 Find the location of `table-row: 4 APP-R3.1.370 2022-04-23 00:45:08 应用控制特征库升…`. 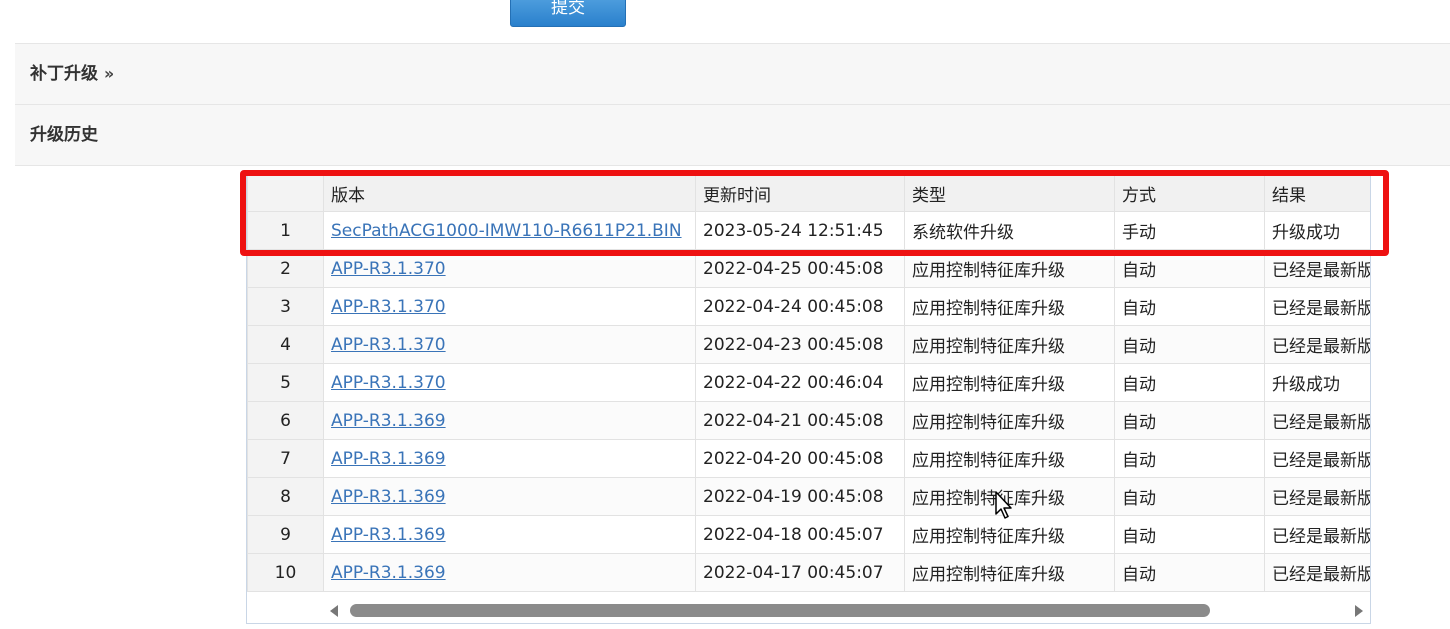

table-row: 4 APP-R3.1.370 2022-04-23 00:45:08 应用控制特征库升… is located at coordinates (808, 344).